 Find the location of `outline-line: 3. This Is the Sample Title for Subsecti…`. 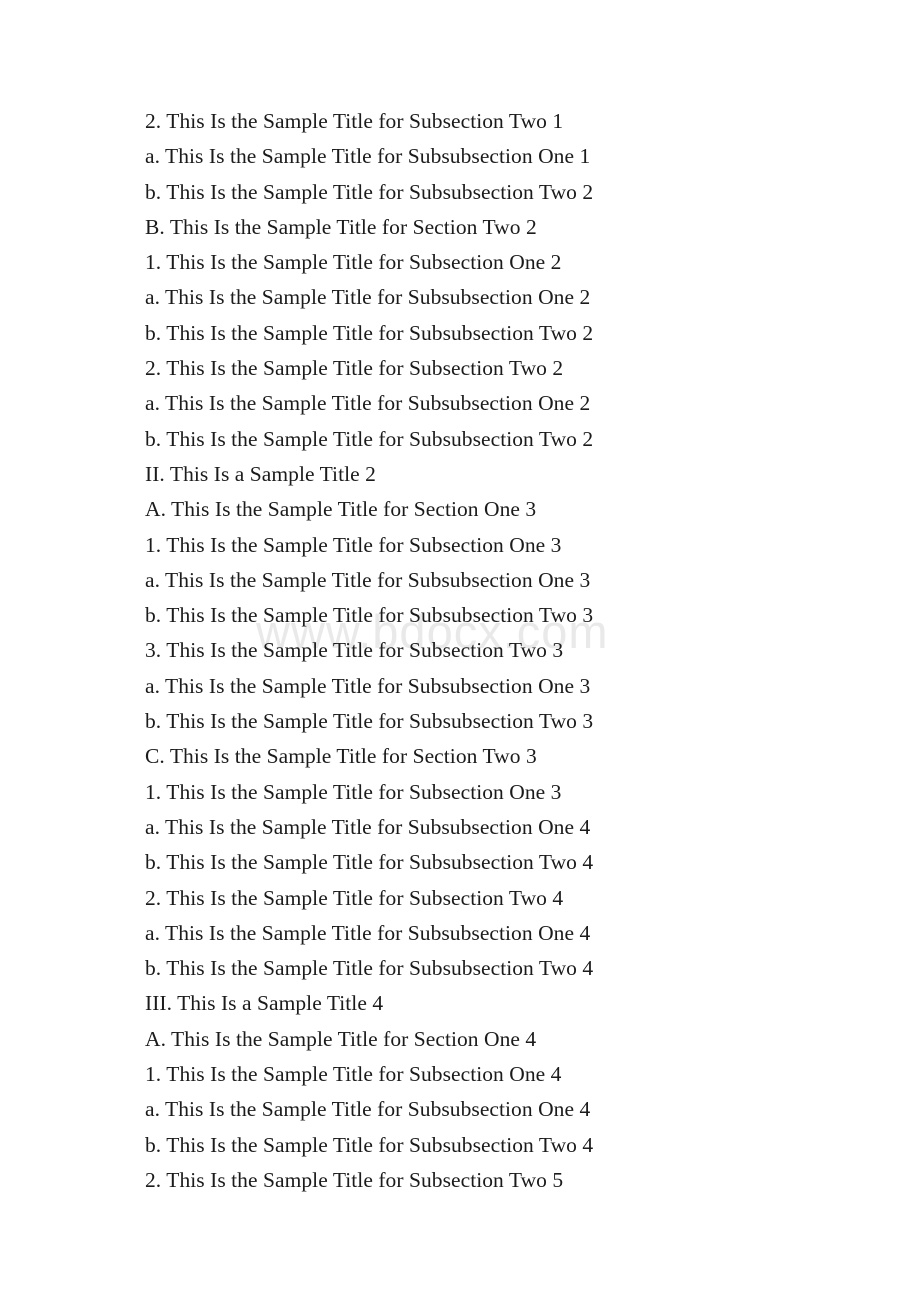

outline-line: 3. This Is the Sample Title for Subsecti… is located at coordinates (354, 650).